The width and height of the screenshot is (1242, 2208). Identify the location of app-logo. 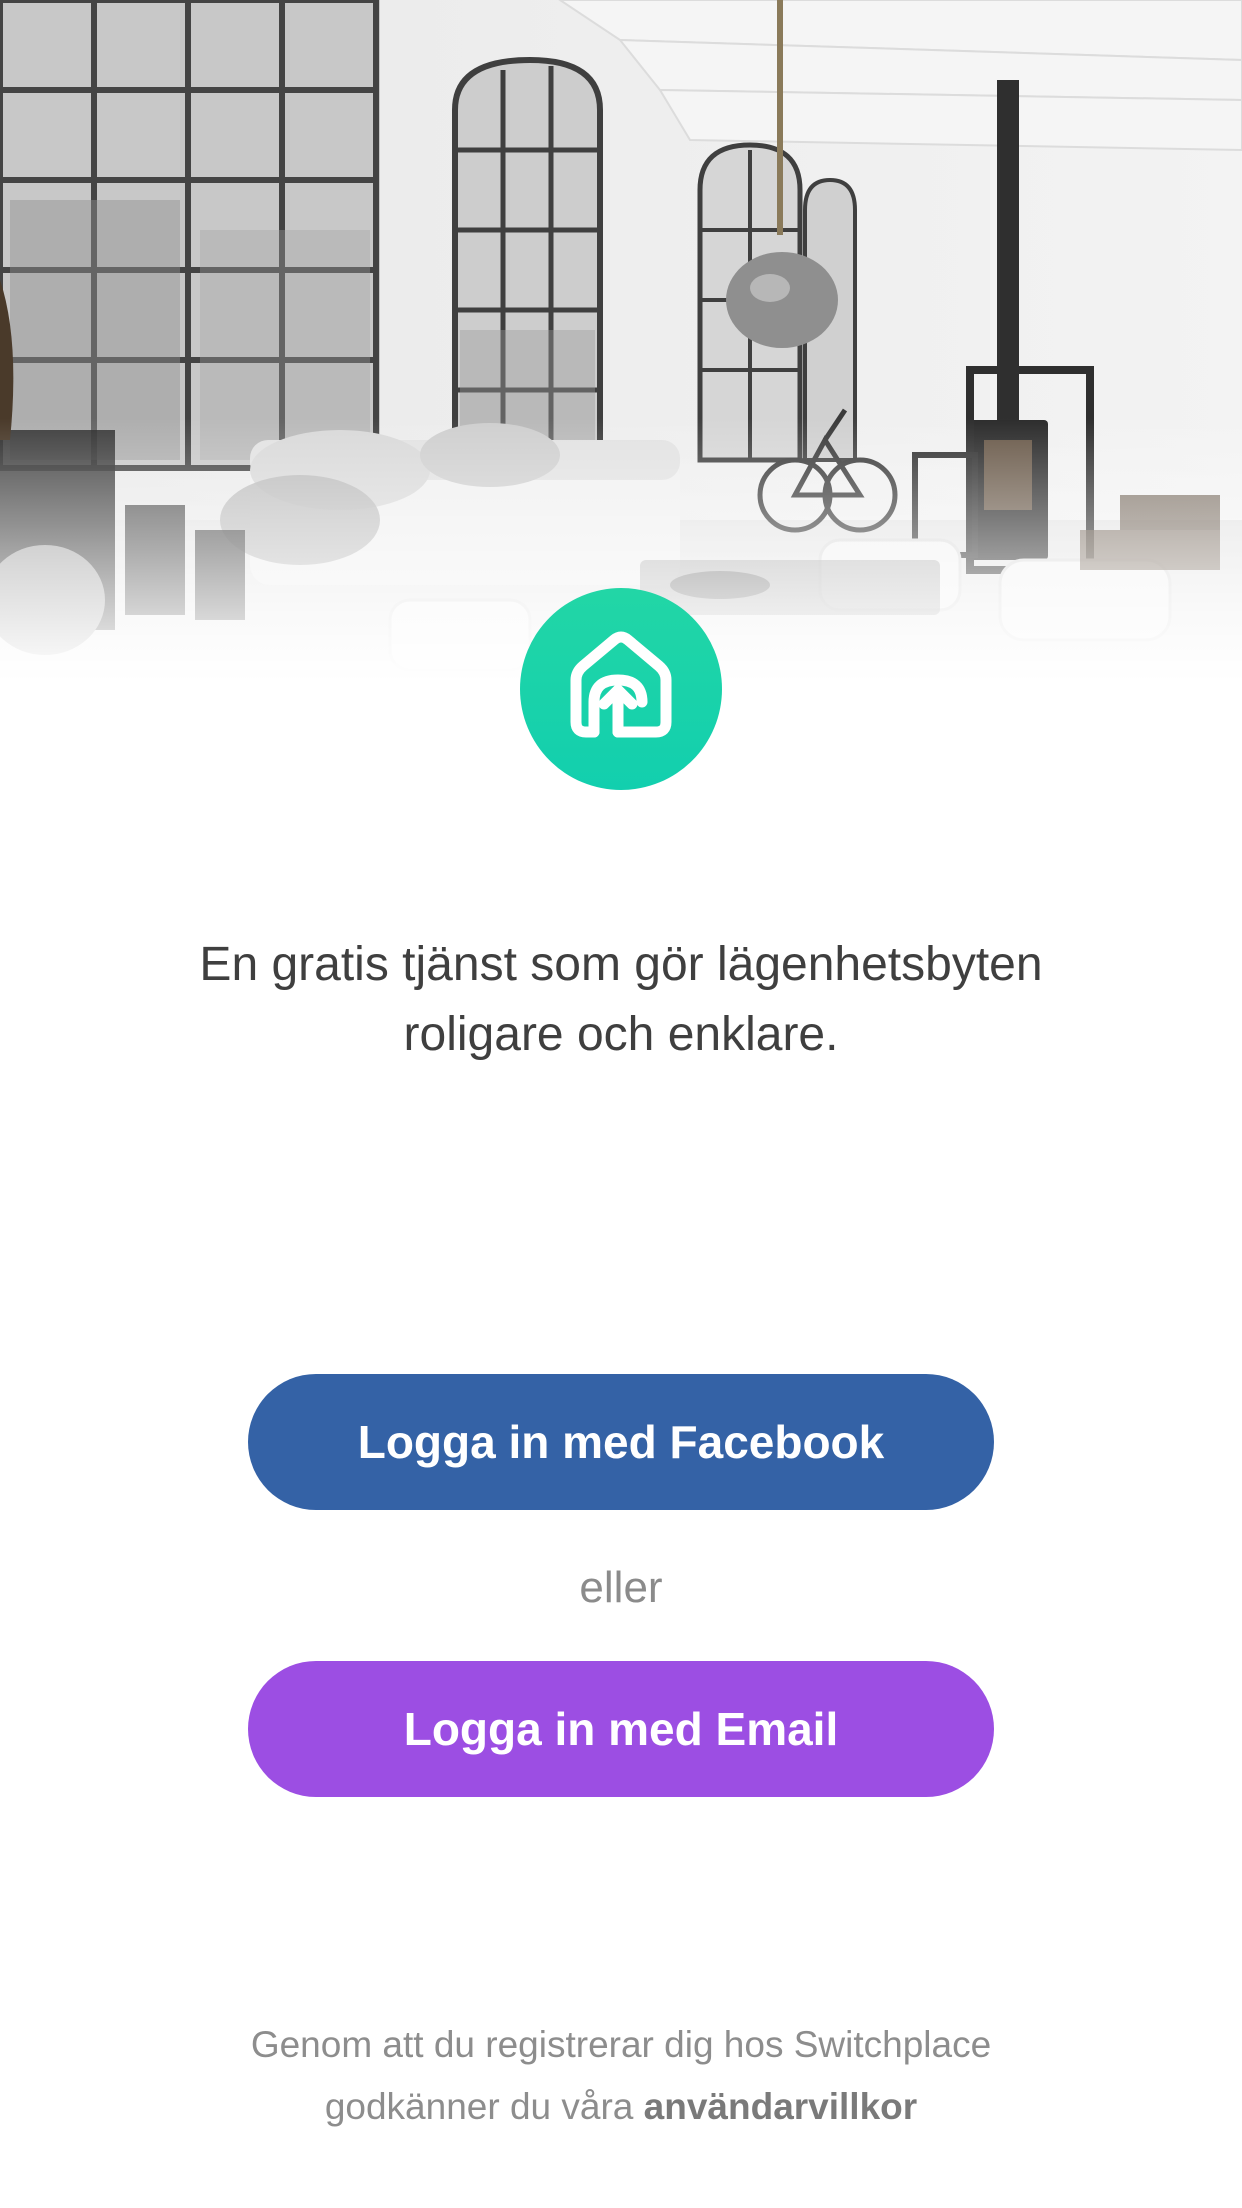
(621, 689).